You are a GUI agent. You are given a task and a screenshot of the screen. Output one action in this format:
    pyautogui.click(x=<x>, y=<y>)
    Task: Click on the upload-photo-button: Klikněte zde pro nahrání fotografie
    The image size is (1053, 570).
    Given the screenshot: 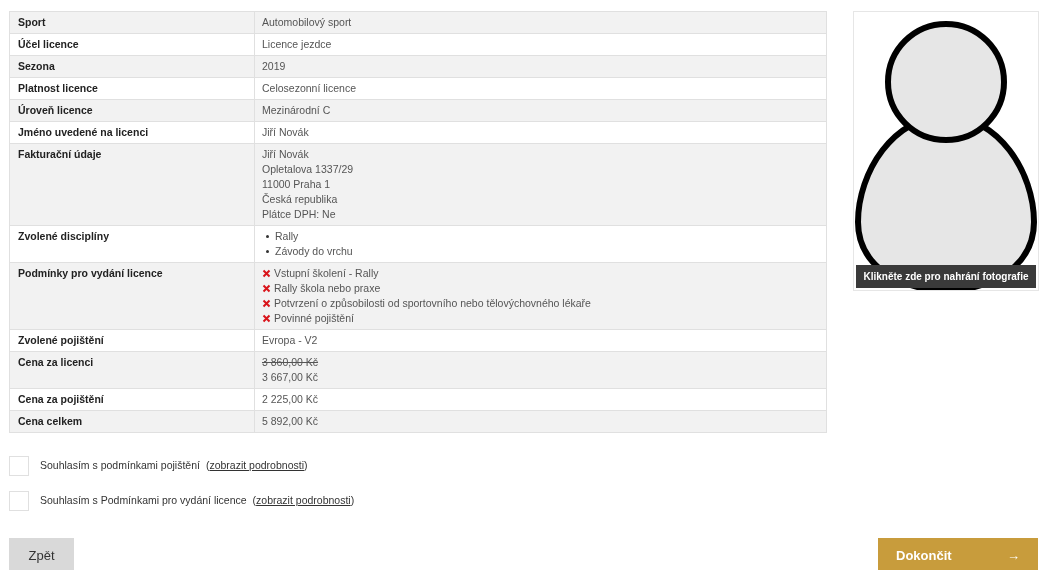 What is the action you would take?
    pyautogui.click(x=946, y=276)
    